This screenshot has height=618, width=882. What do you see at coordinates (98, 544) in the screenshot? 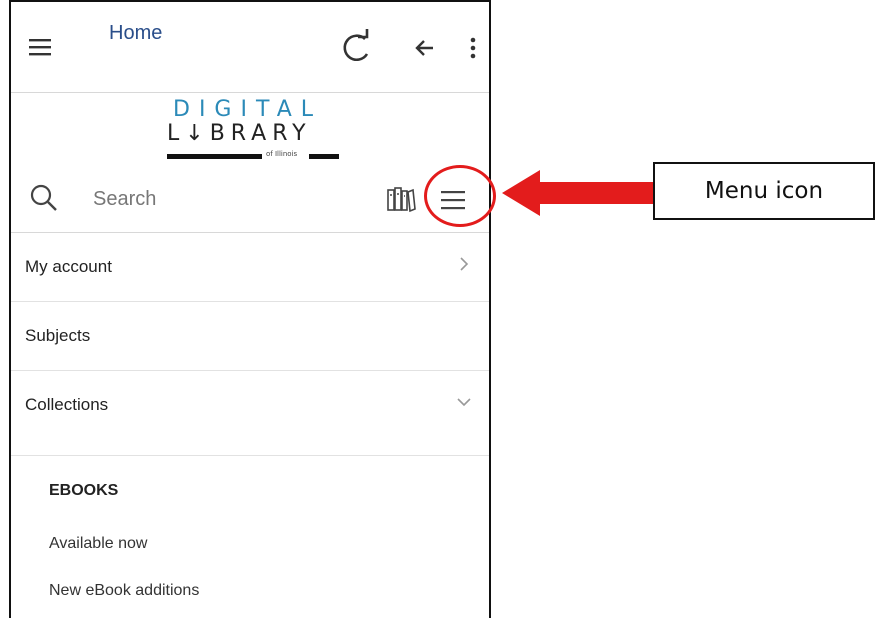
I see `submenu-item-available-now: Available now` at bounding box center [98, 544].